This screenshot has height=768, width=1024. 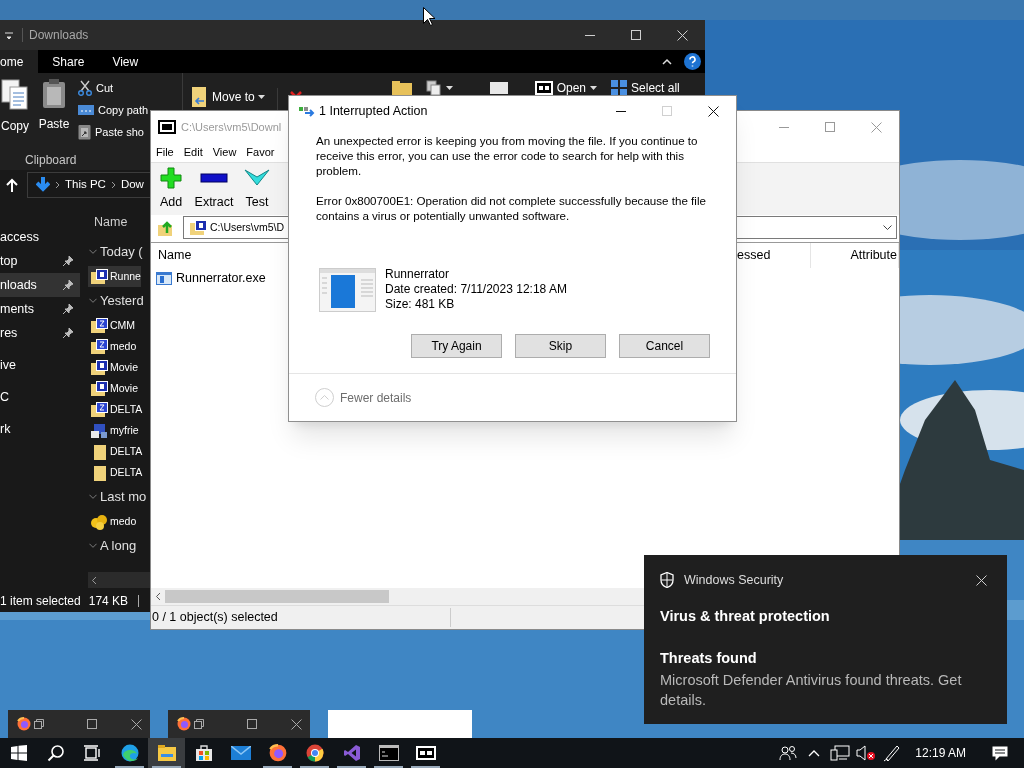 I want to click on list-entry: myfrie, so click(x=113, y=430).